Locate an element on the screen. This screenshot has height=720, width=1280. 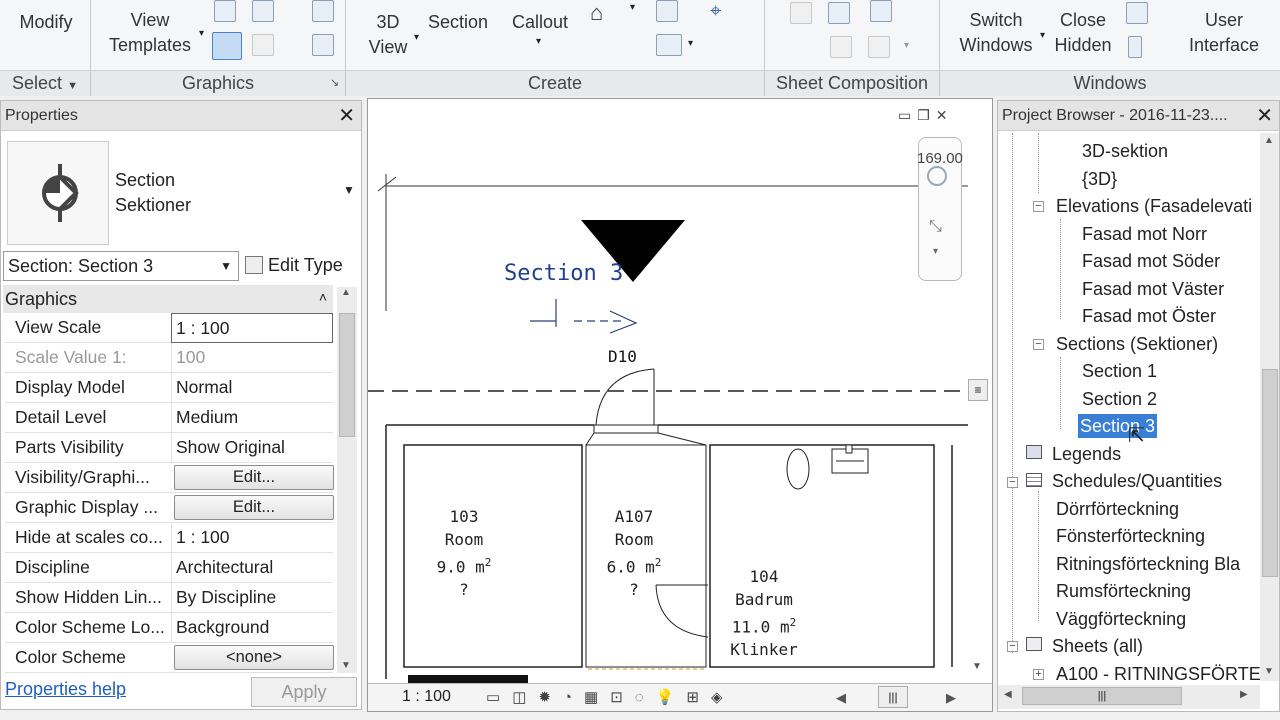
sheet-icon is located at coordinates (801, 13).